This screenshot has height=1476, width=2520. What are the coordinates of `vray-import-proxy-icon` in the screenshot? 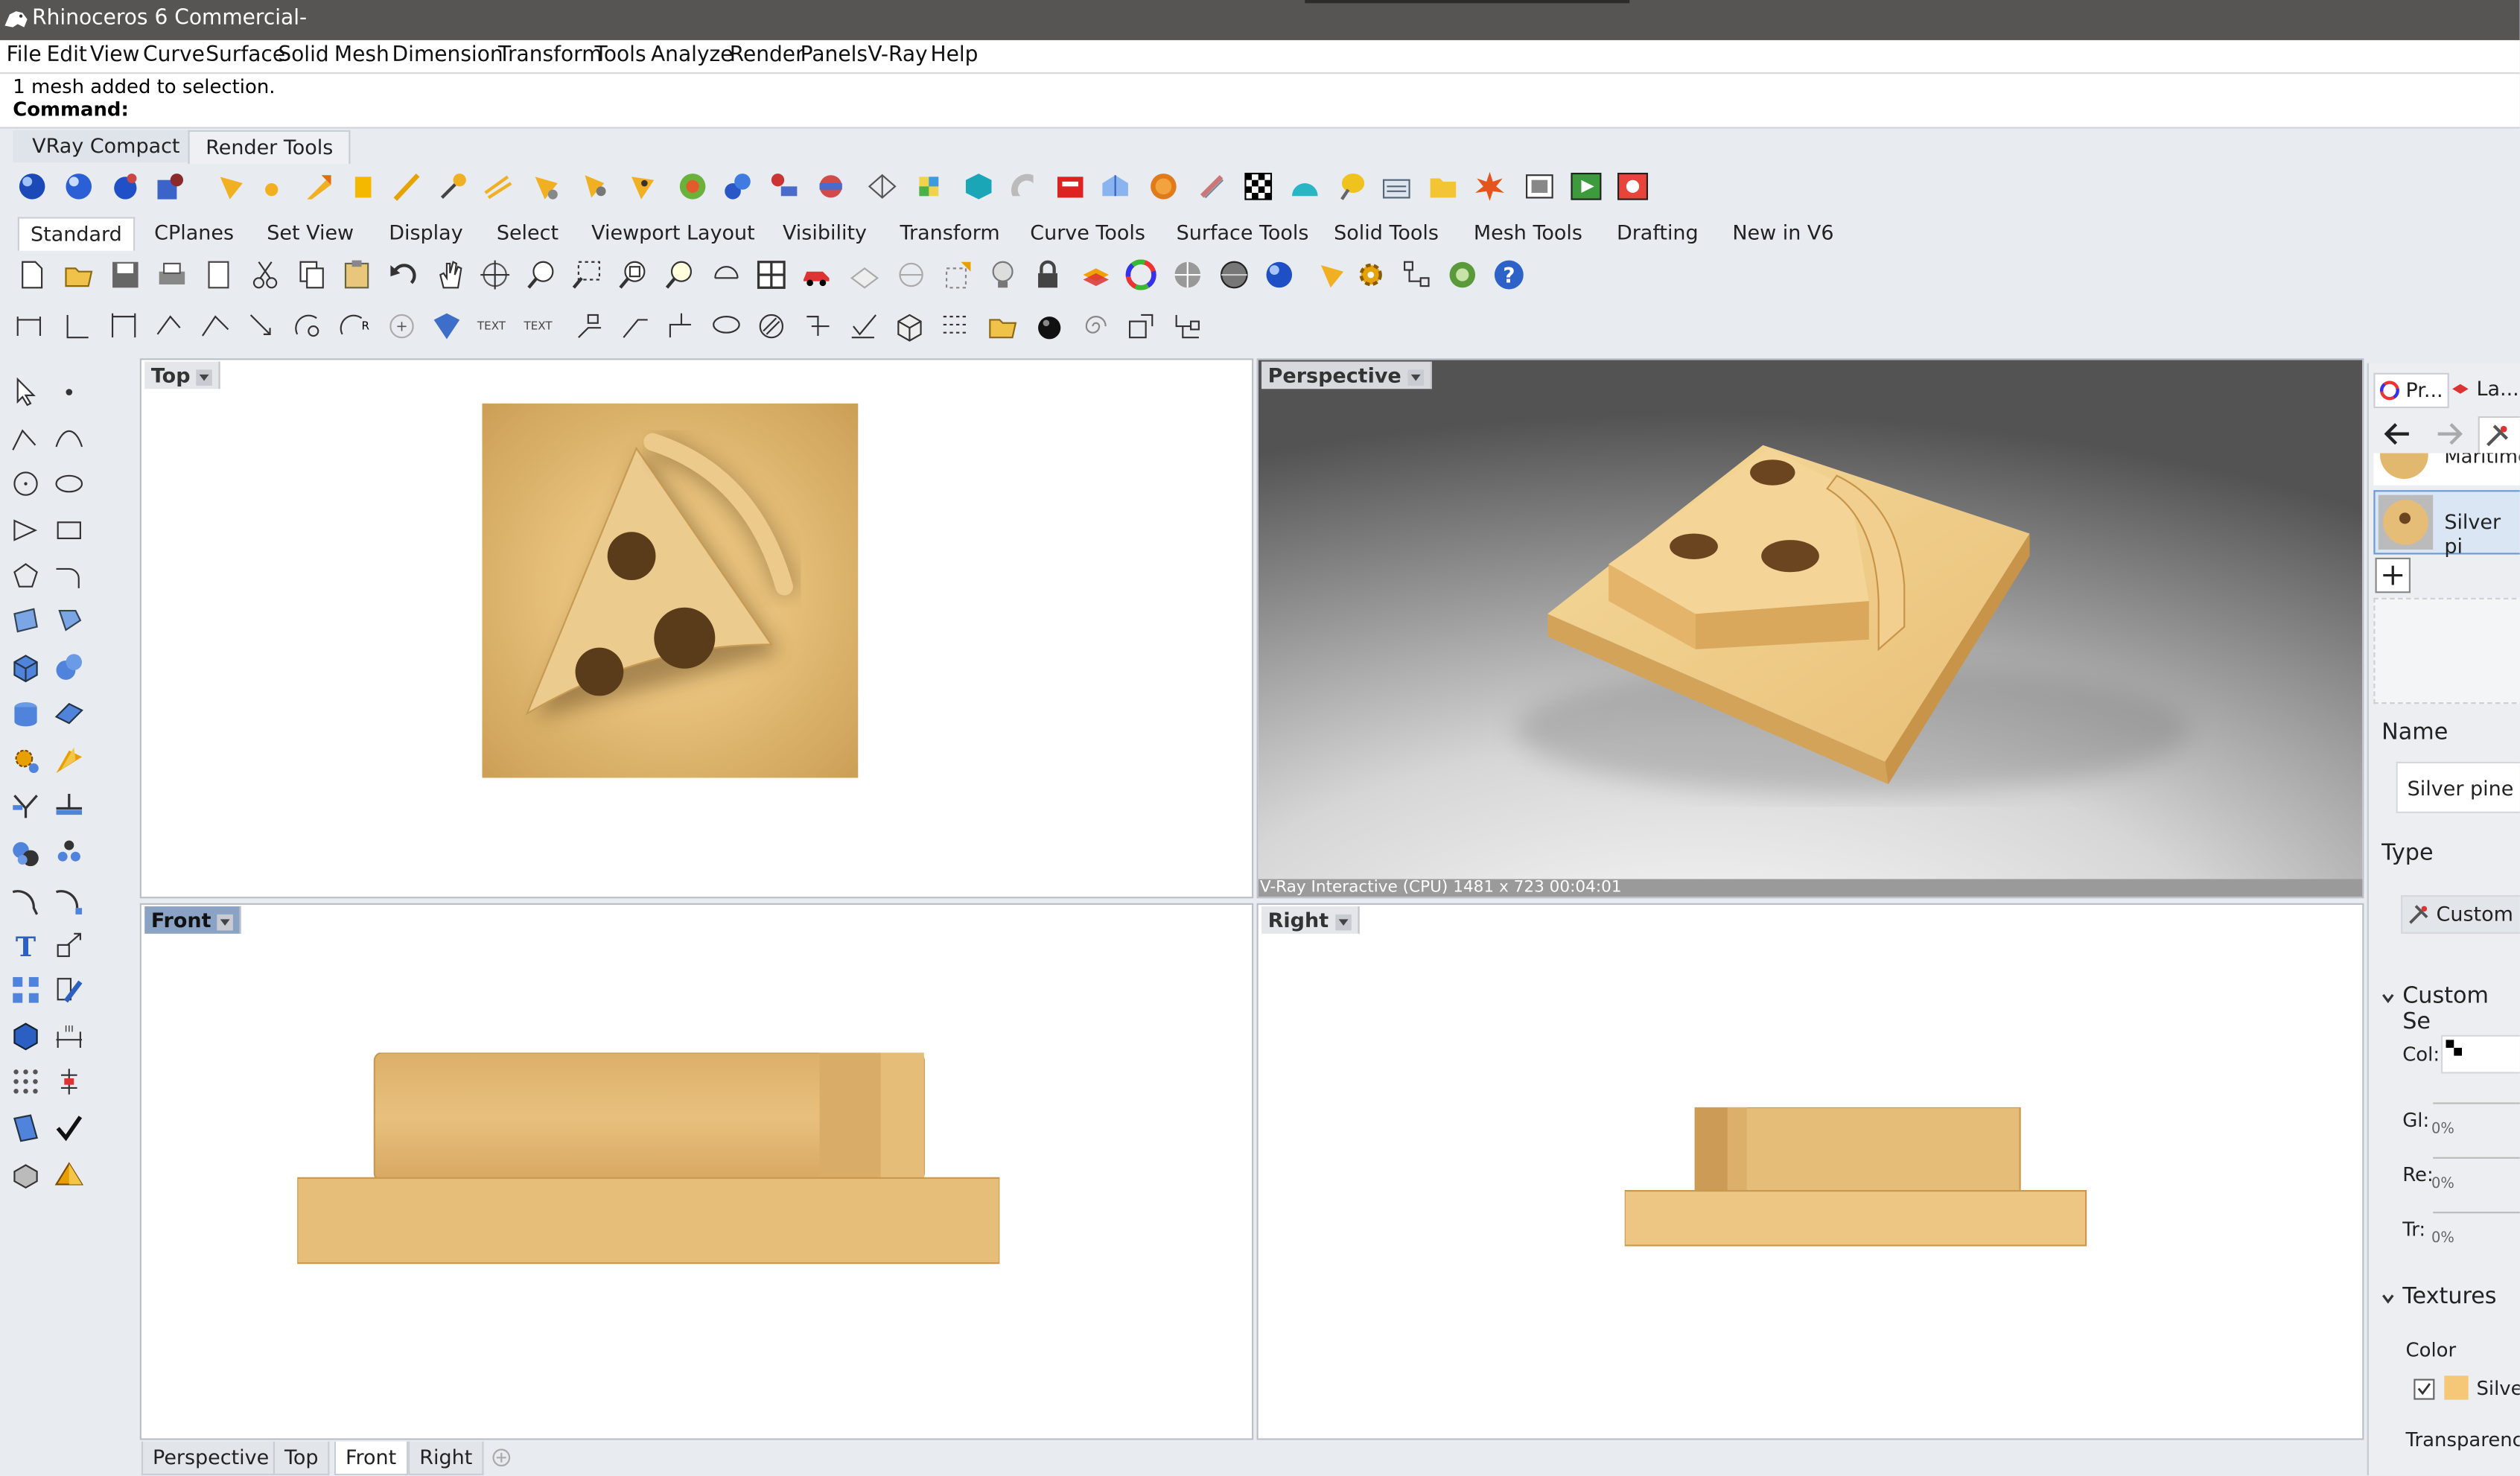 It's located at (738, 187).